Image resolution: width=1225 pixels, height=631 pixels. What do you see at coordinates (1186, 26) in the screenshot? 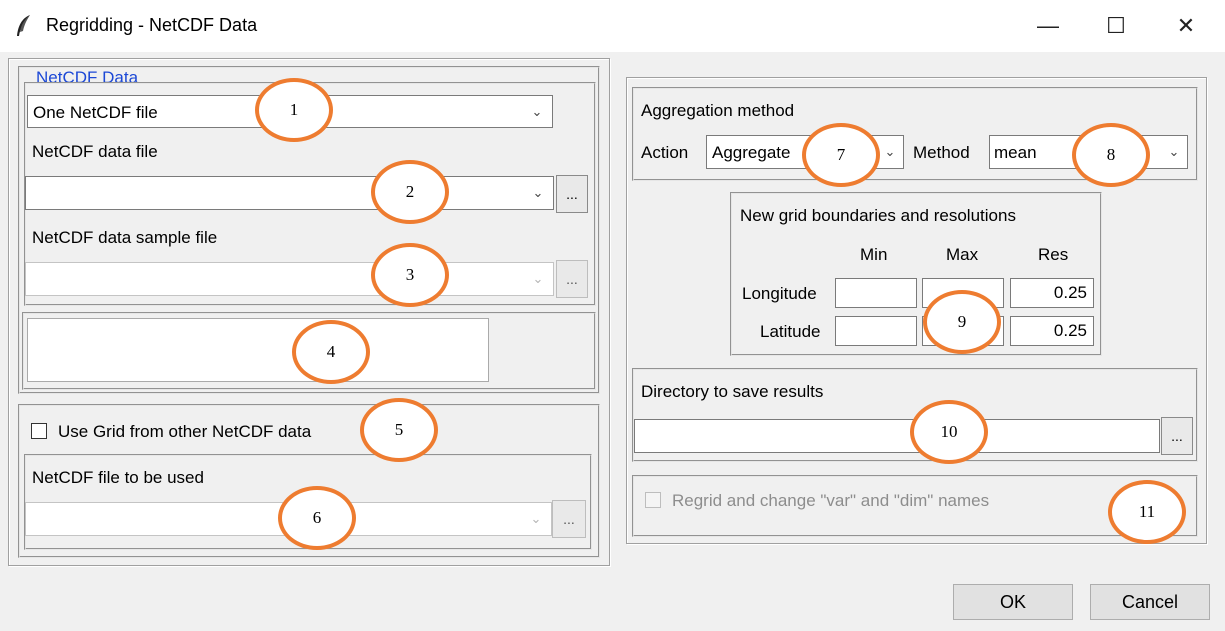
I see `close-button: ✕` at bounding box center [1186, 26].